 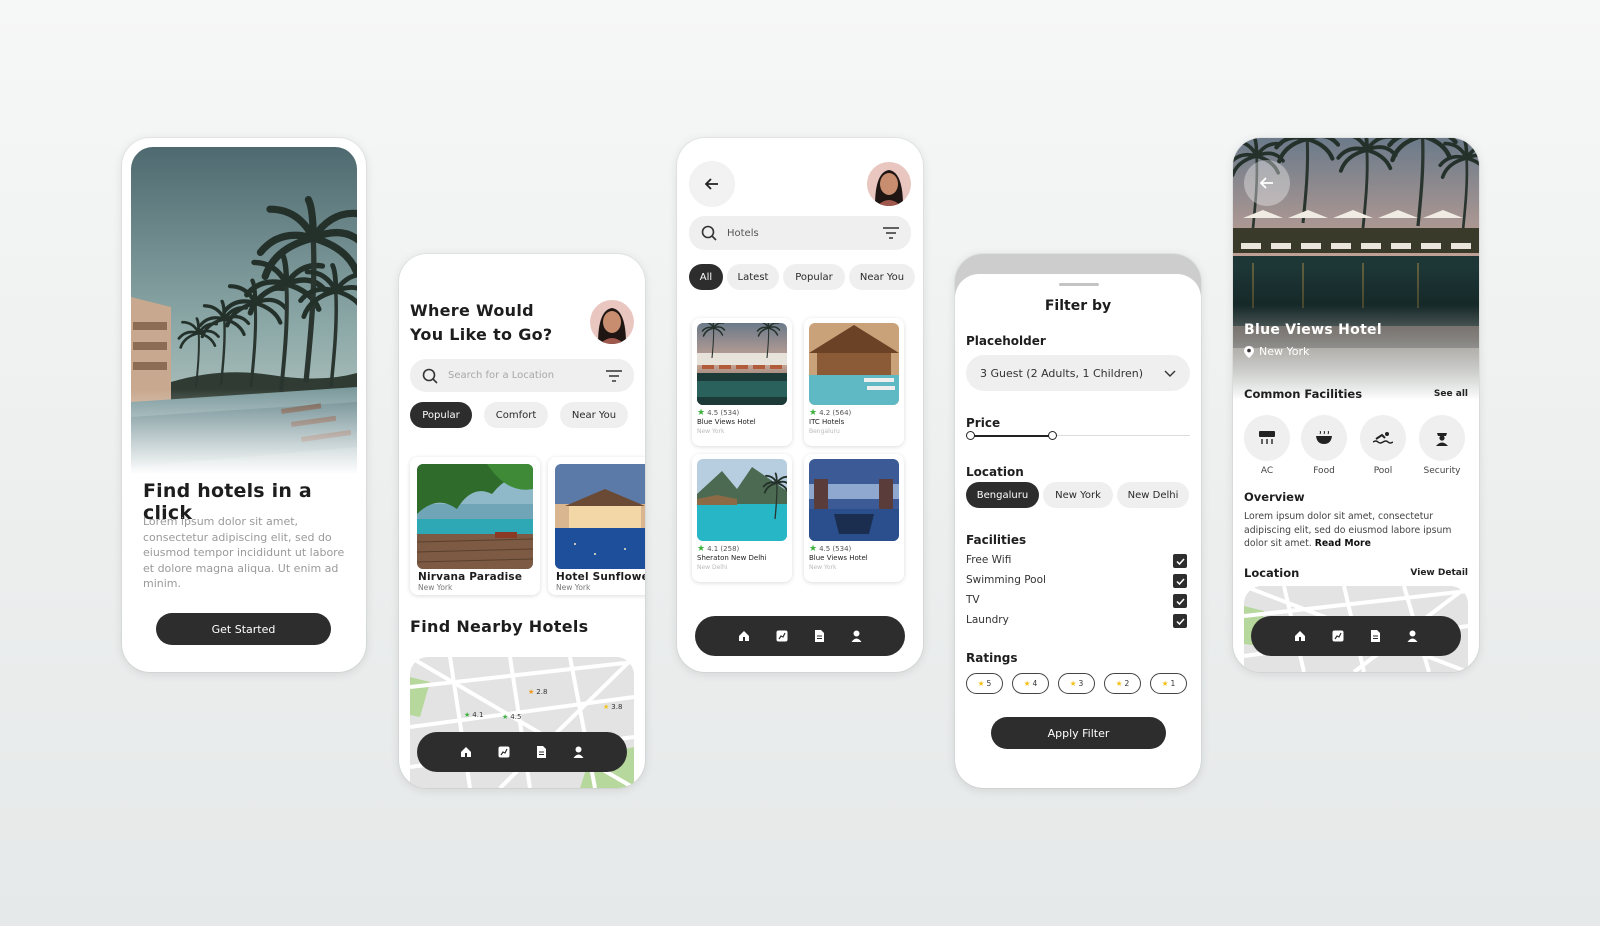 I want to click on security-guard-icon, so click(x=1442, y=438).